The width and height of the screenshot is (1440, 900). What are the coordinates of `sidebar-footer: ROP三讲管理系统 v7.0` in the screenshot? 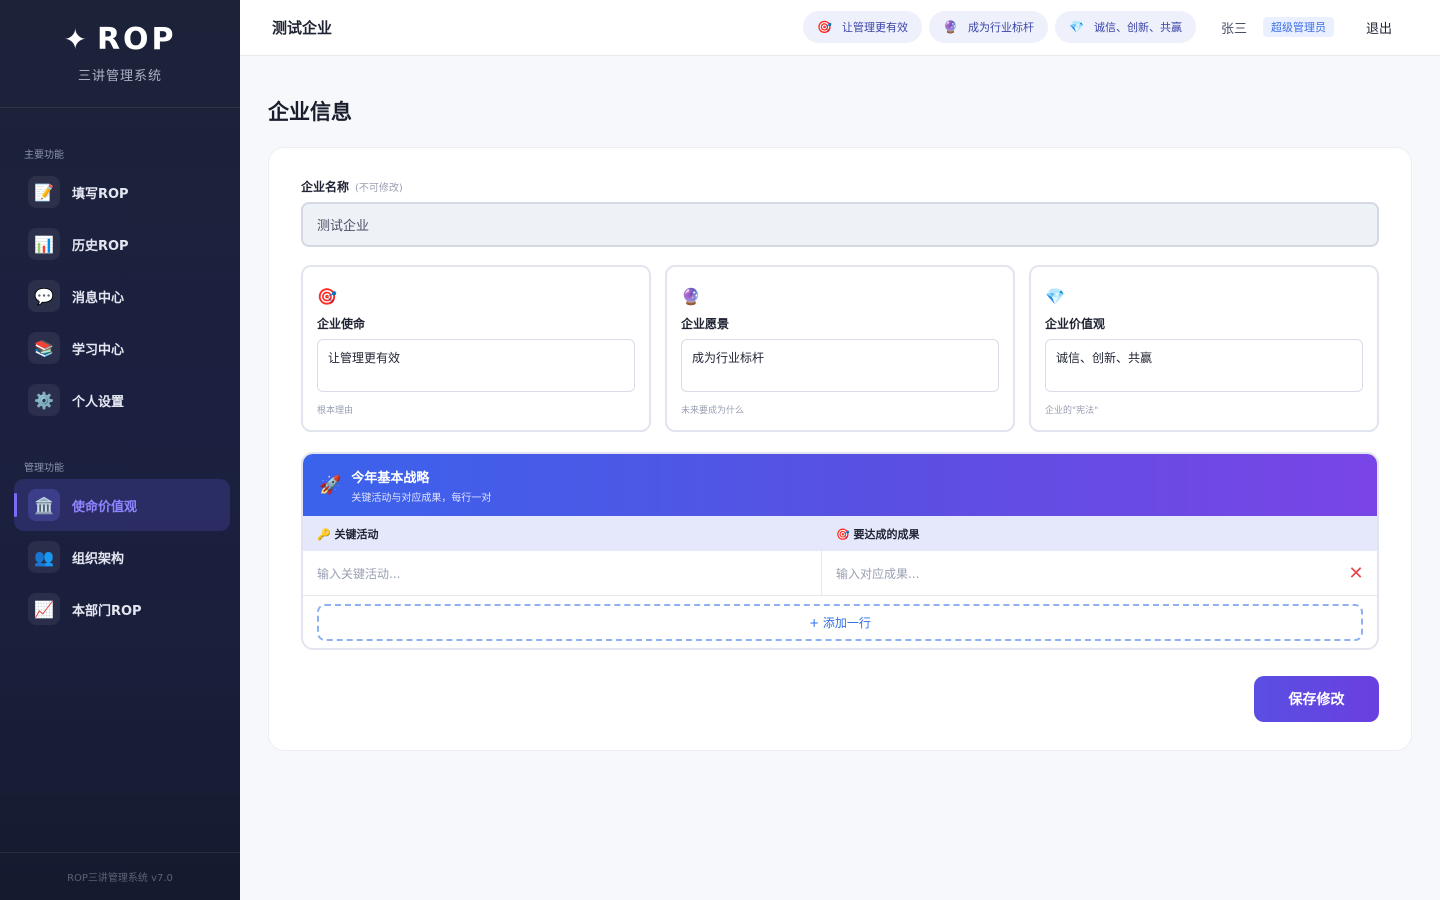 It's located at (120, 876).